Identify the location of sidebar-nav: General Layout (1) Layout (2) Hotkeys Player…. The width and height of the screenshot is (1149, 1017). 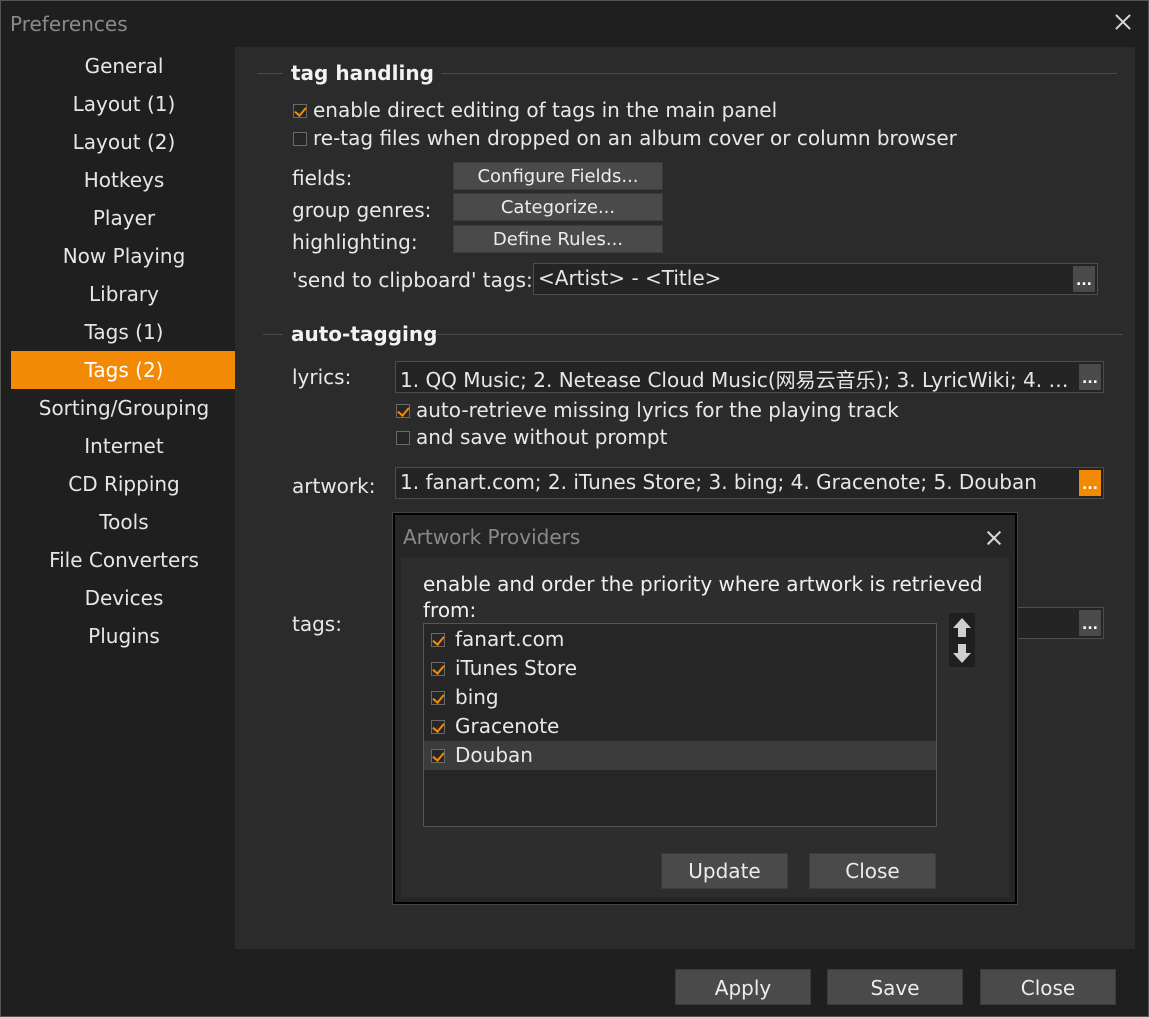
(124, 352).